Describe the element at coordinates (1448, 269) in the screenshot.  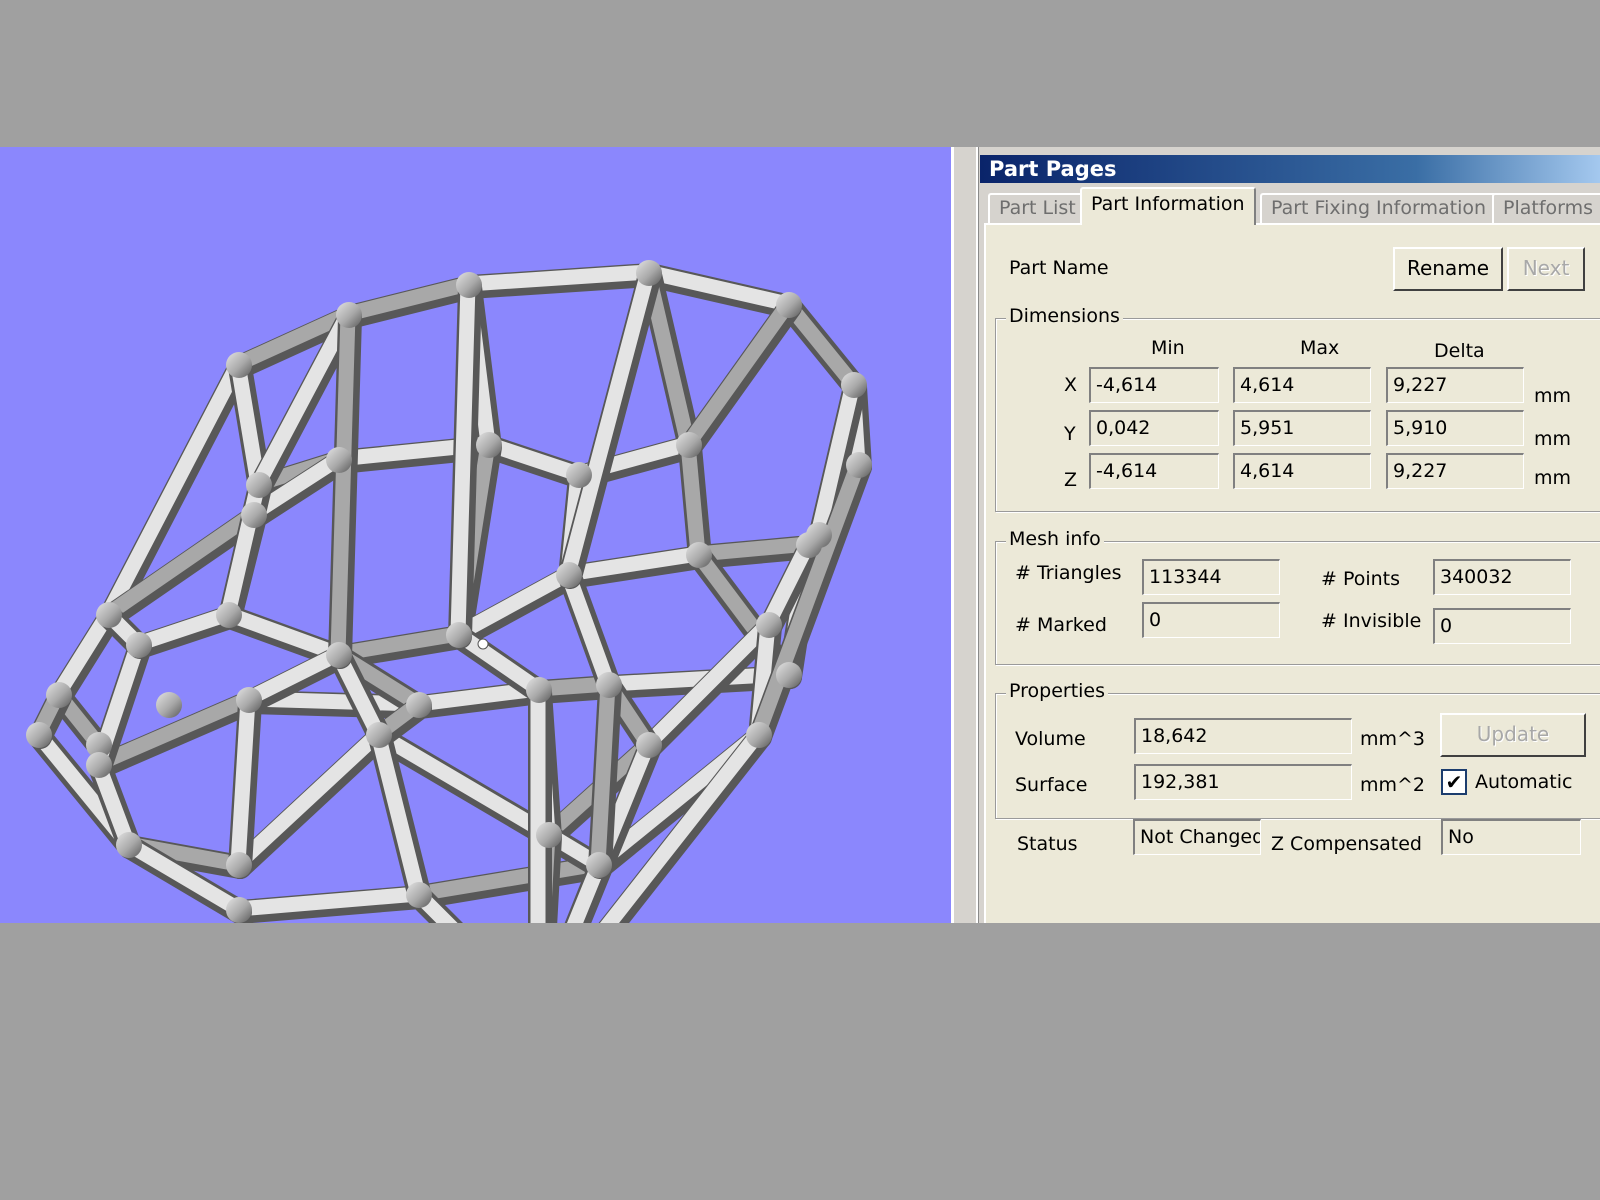
I see `rename-button: Rename` at that location.